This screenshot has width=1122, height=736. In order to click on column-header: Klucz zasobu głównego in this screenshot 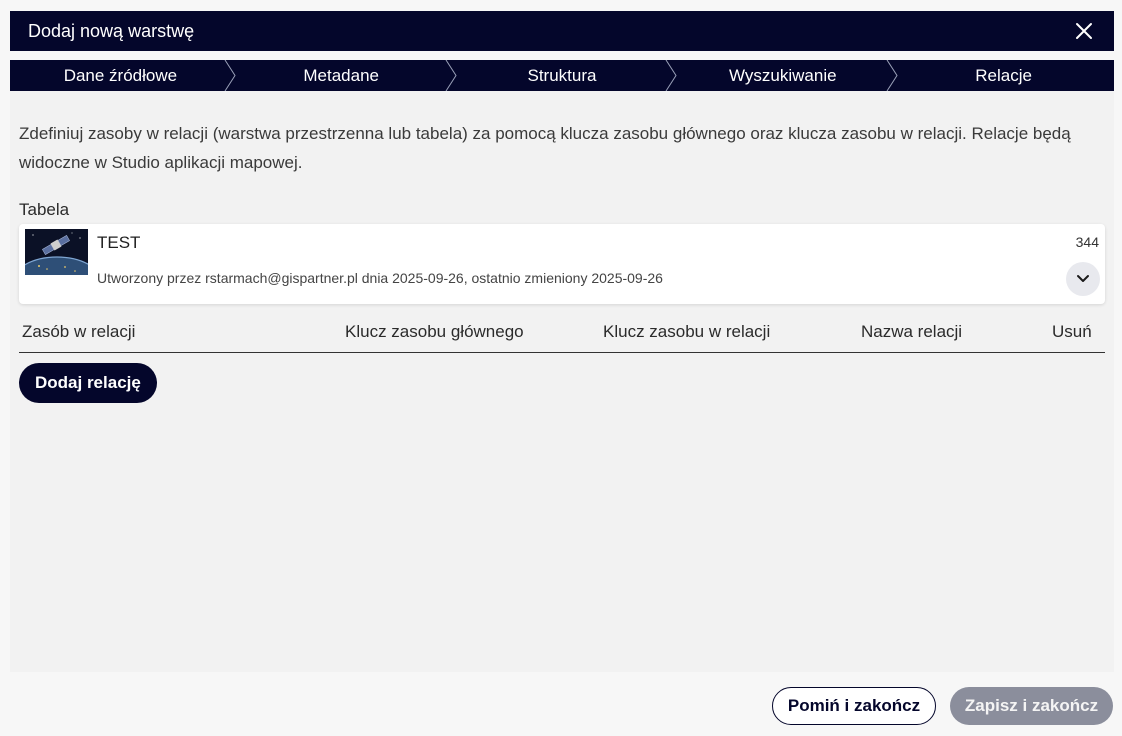, I will do `click(434, 331)`.